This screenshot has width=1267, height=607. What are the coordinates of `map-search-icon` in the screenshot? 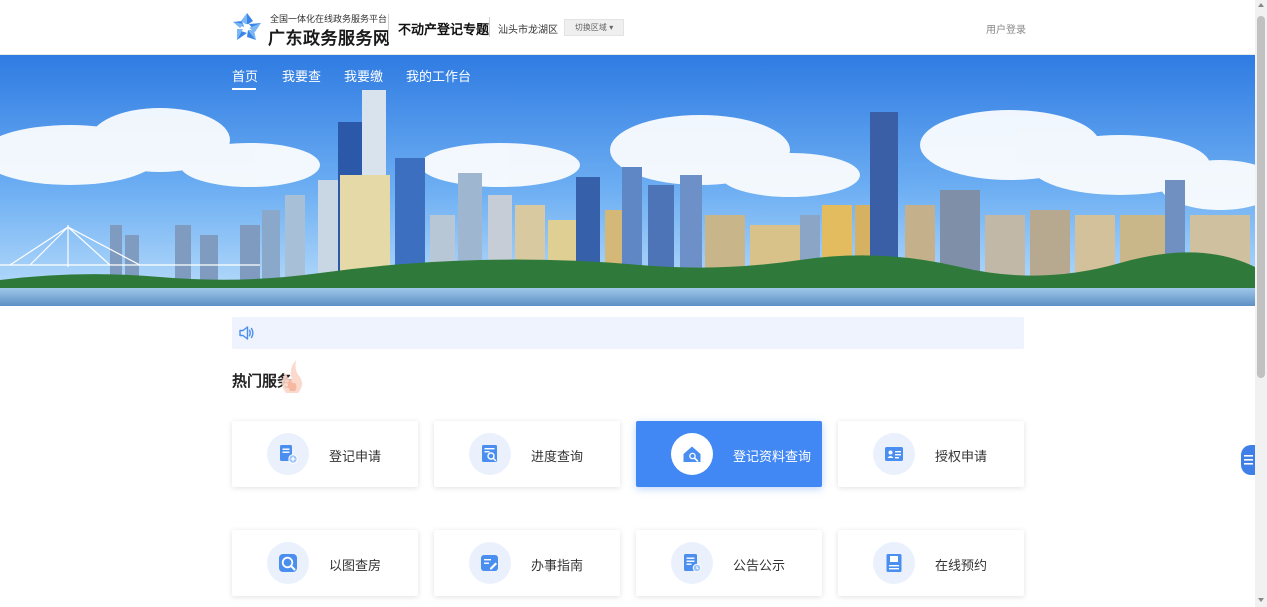 It's located at (288, 563).